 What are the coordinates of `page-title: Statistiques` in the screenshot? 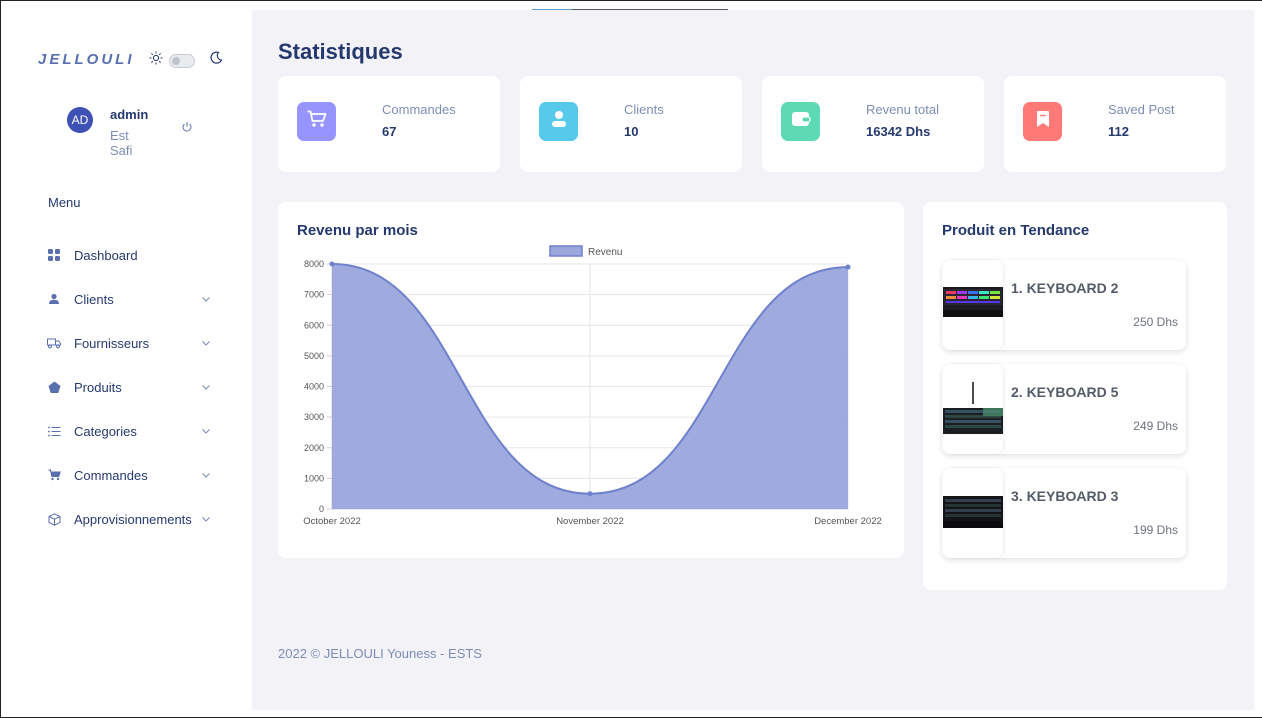 It's located at (340, 51).